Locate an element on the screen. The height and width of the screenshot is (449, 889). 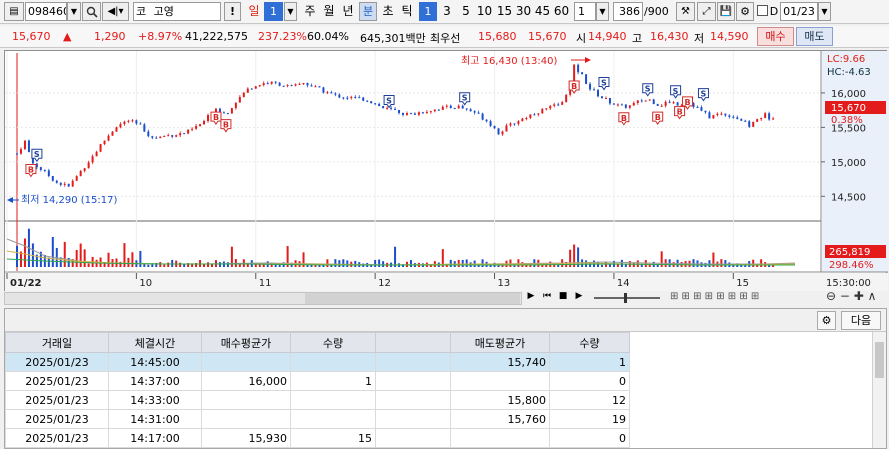
stock-code-input: 098460 is located at coordinates (46, 11).